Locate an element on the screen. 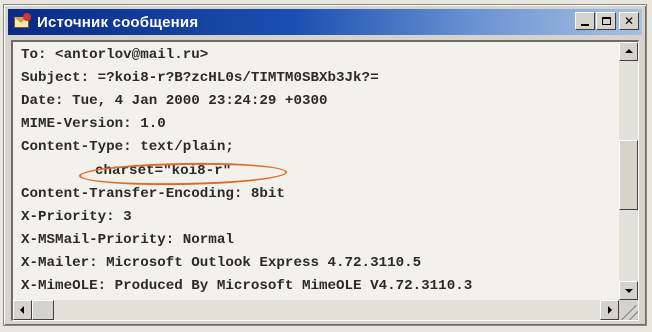 The width and height of the screenshot is (652, 332). vertical-scrollbar is located at coordinates (628, 171).